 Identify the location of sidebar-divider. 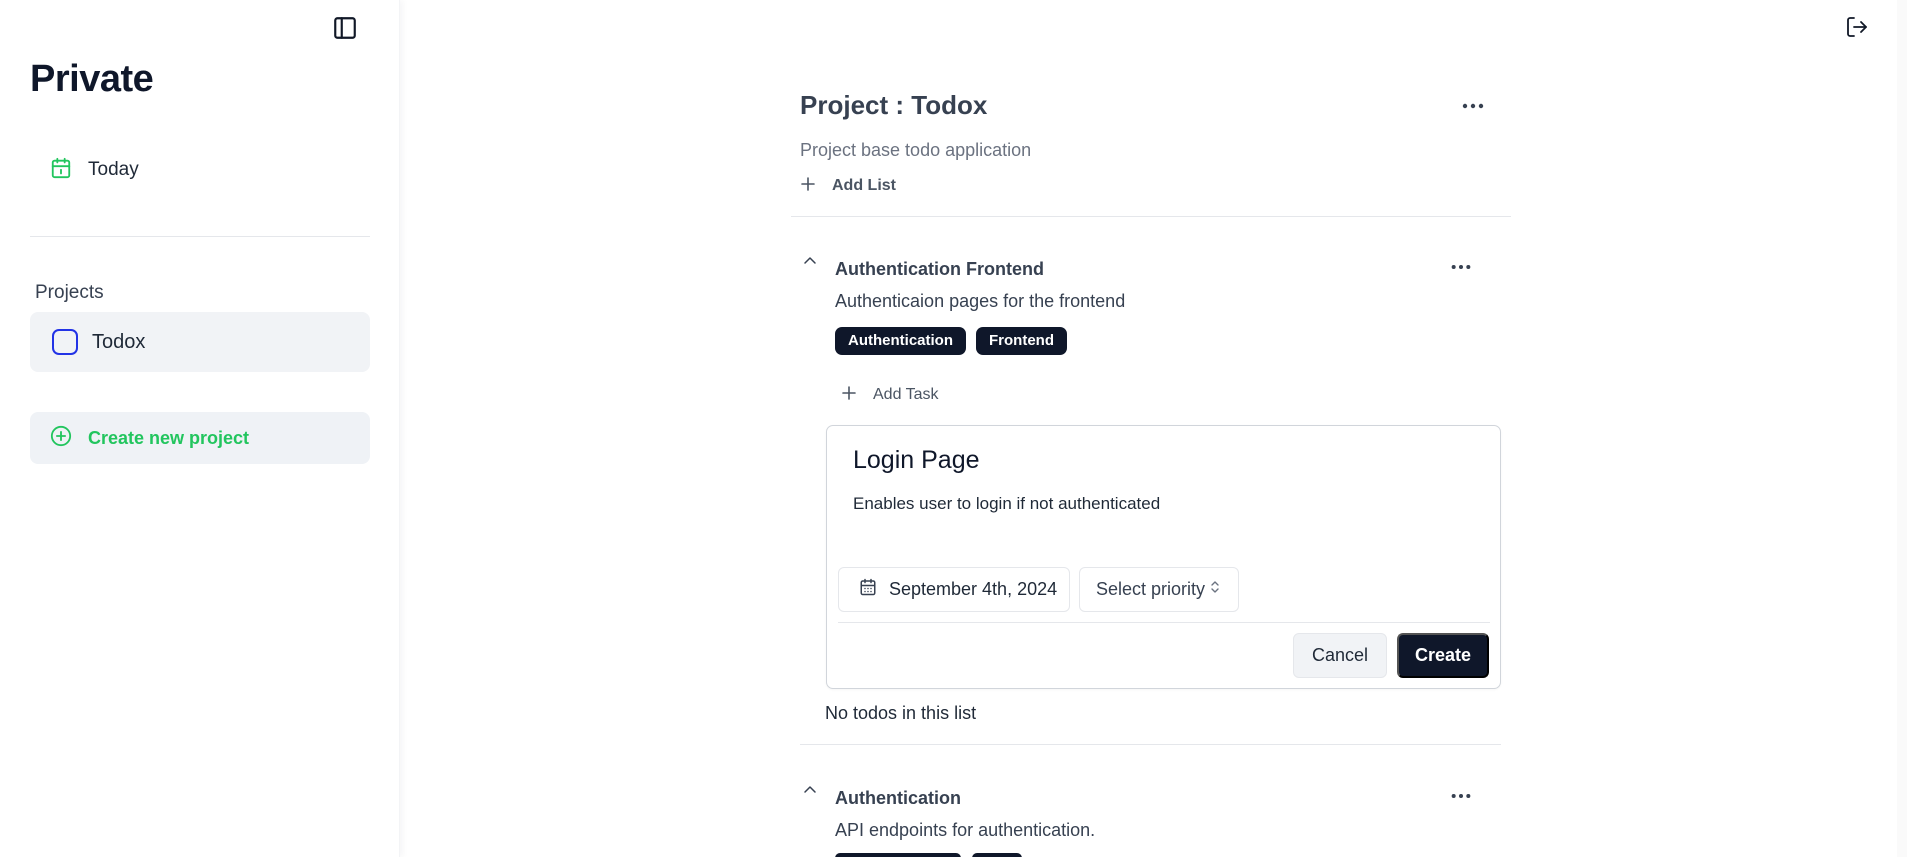
(200, 236).